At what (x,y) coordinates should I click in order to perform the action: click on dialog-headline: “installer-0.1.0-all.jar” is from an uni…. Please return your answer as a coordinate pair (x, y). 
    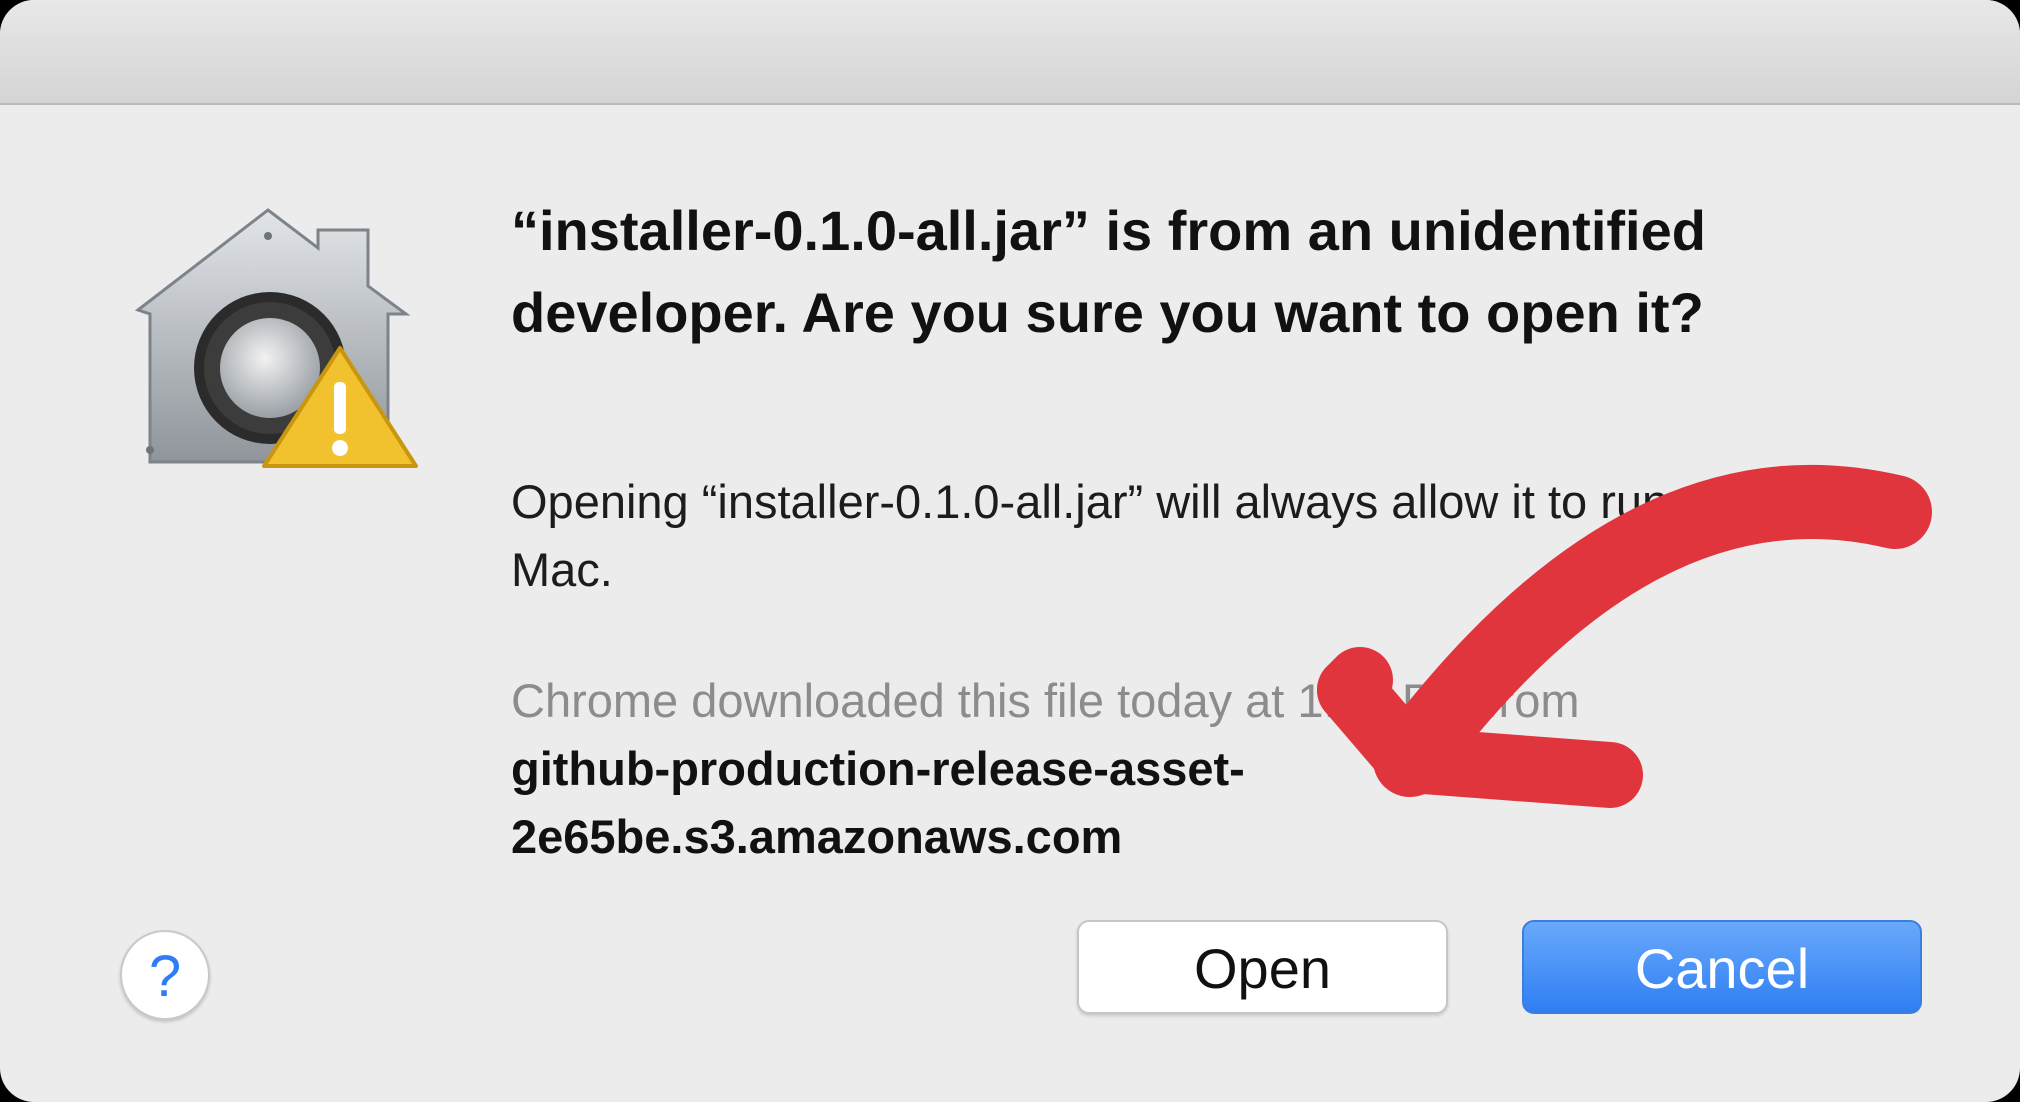
    Looking at the image, I should click on (1108, 271).